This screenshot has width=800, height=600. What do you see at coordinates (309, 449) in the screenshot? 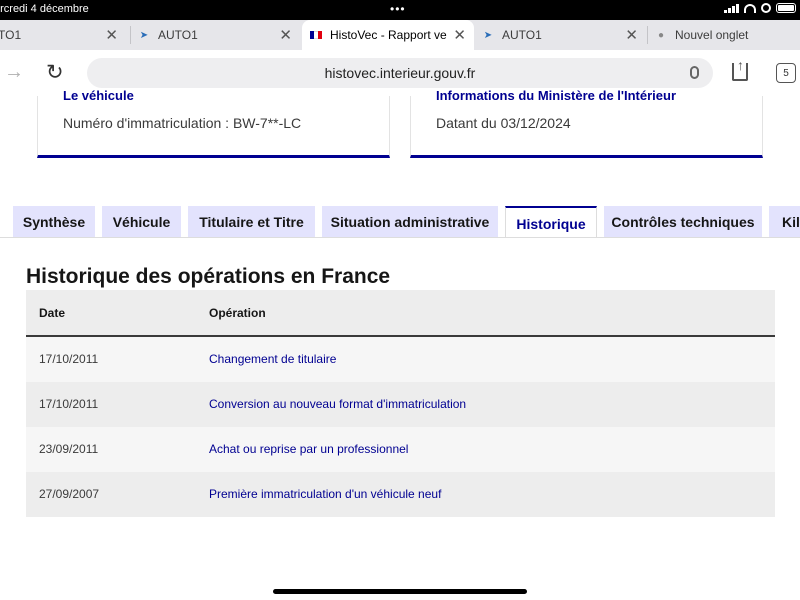
I see `row-operation: Achat ou reprise par un professionnel` at bounding box center [309, 449].